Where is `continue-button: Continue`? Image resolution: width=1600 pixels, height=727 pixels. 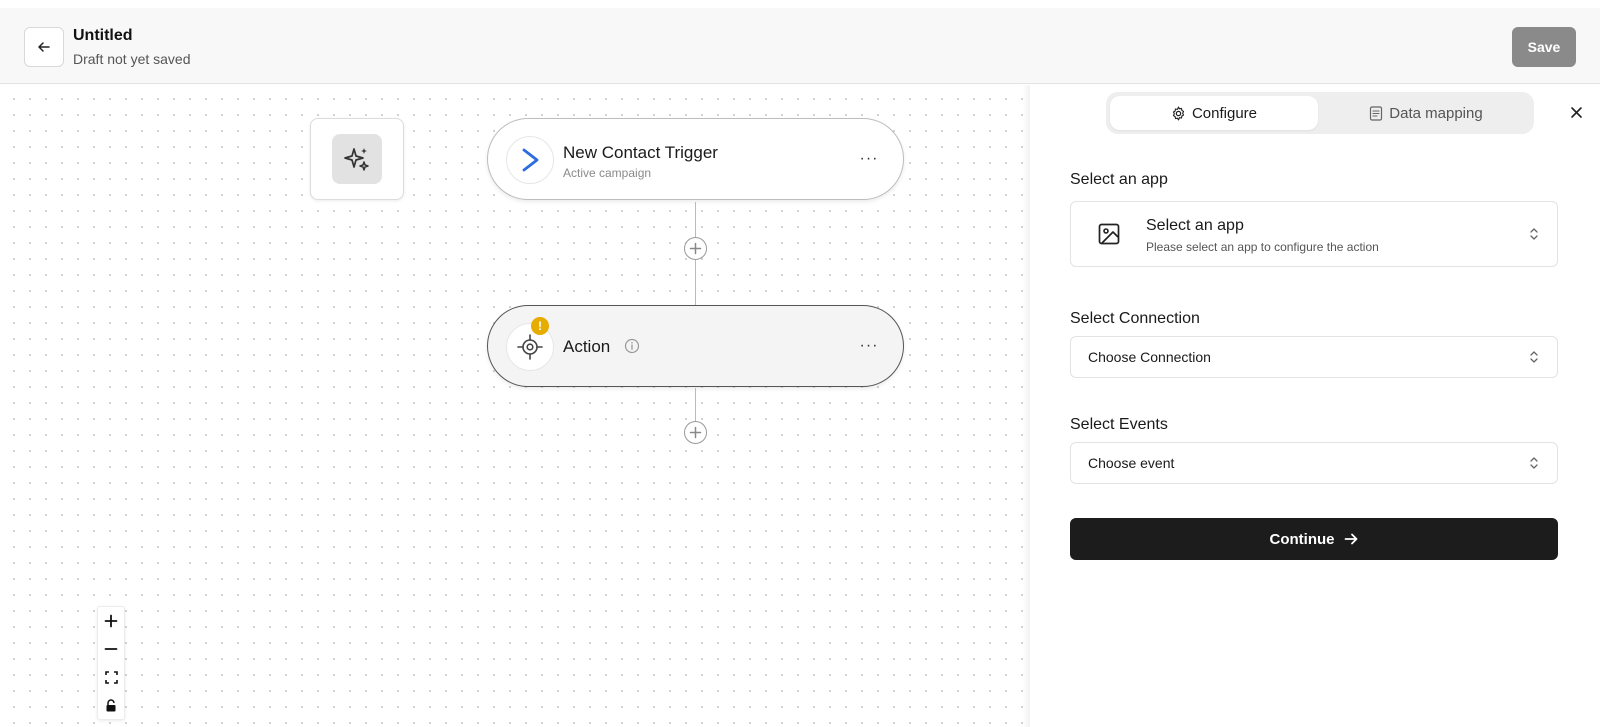 continue-button: Continue is located at coordinates (1314, 539).